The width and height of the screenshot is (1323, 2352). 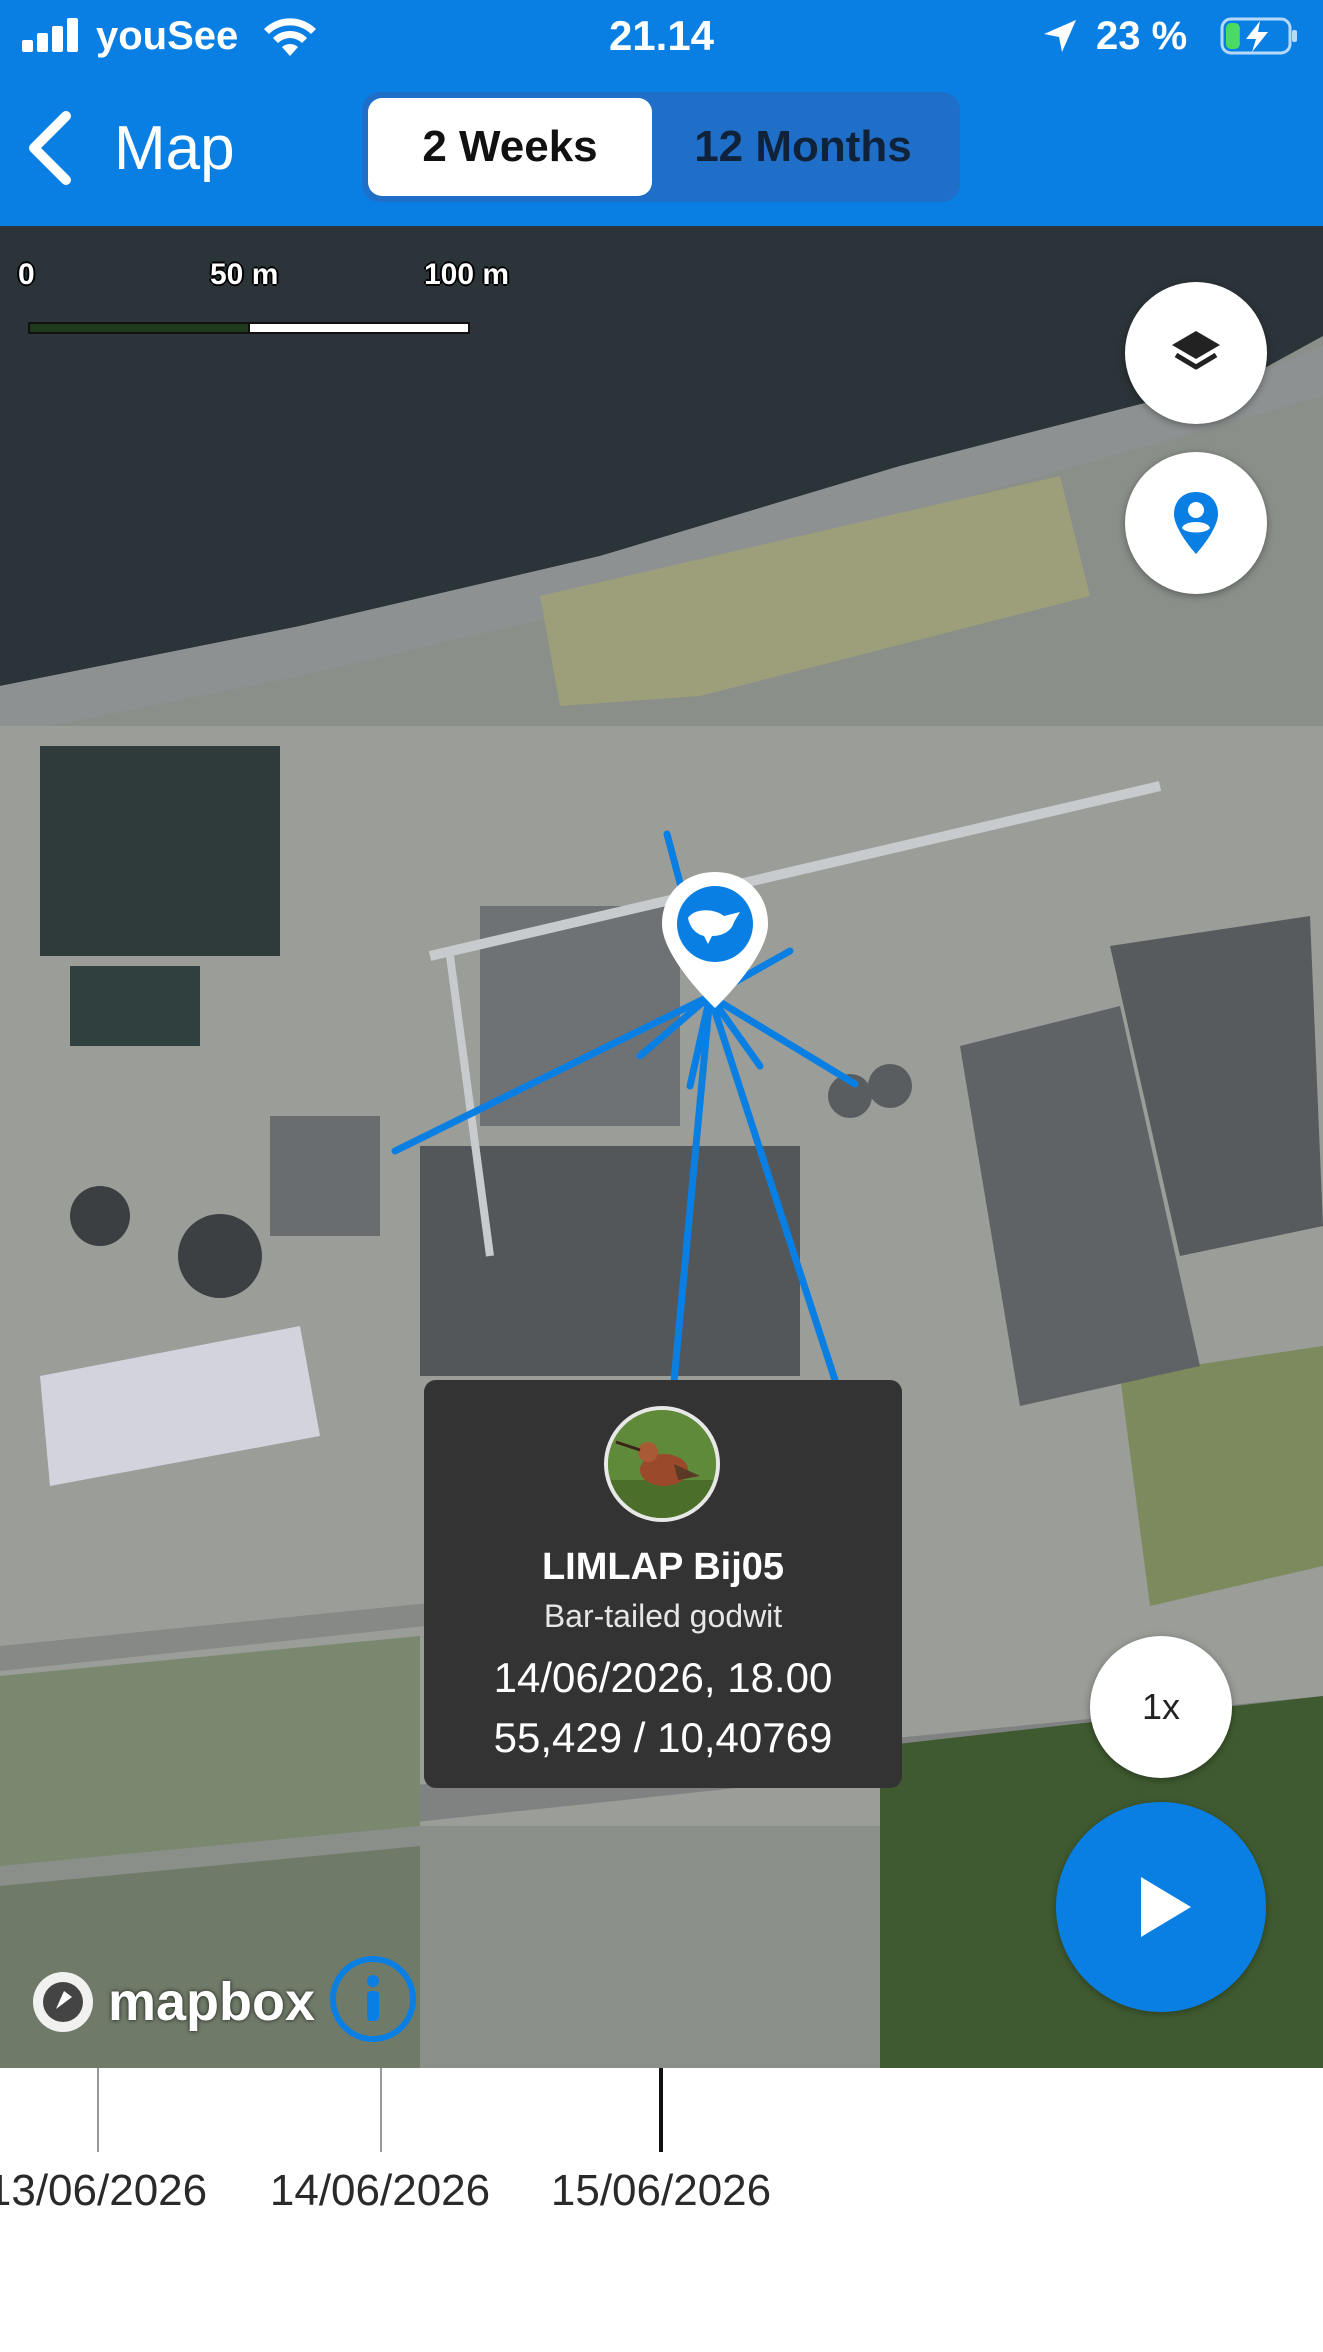 I want to click on bird-avatar, so click(x=662, y=1464).